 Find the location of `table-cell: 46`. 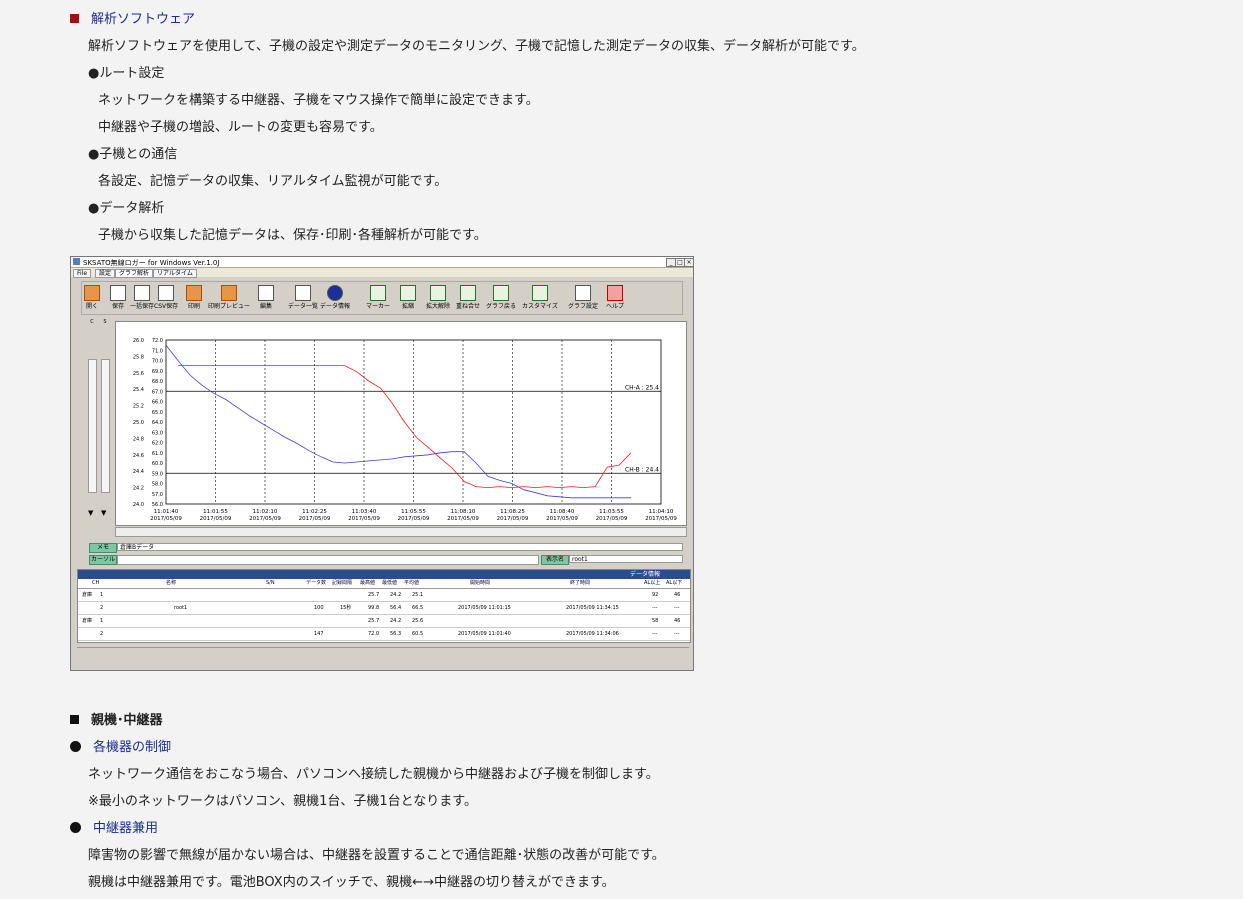

table-cell: 46 is located at coordinates (677, 595).